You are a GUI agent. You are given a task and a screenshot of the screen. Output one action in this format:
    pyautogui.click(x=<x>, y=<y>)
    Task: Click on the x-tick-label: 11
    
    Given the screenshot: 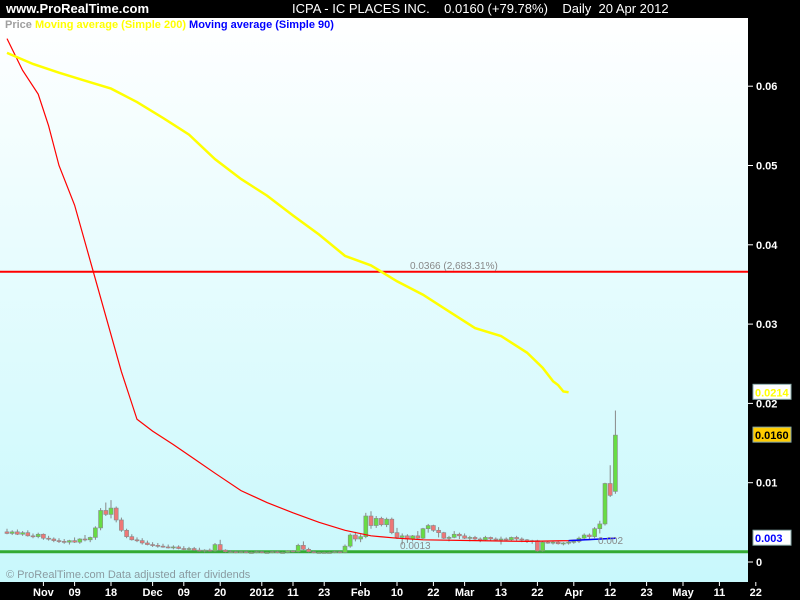 What is the action you would take?
    pyautogui.click(x=293, y=593)
    